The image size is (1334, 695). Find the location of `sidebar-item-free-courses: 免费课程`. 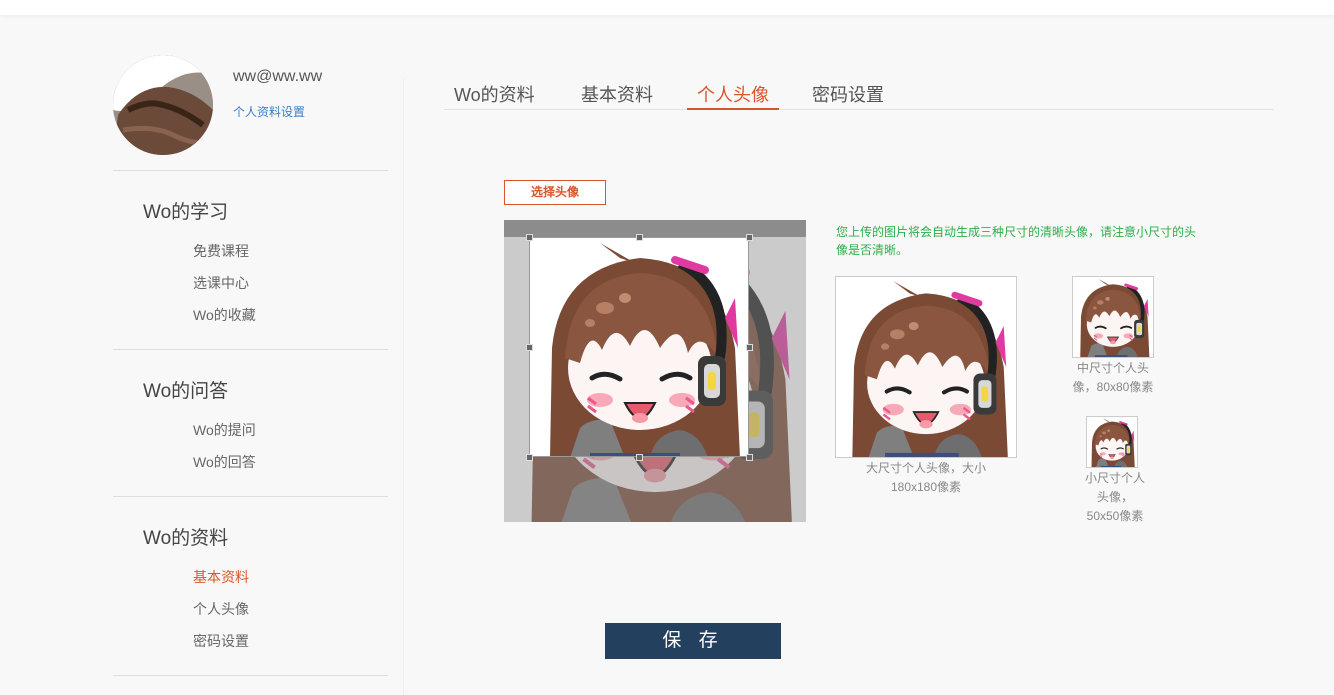

sidebar-item-free-courses: 免费课程 is located at coordinates (221, 251).